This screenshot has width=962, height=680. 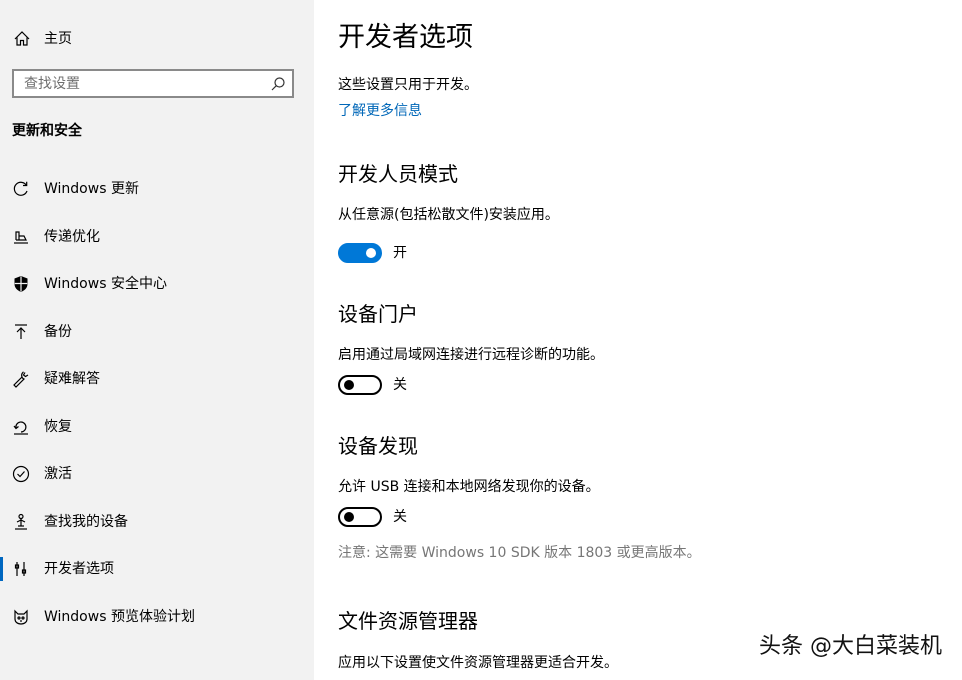 What do you see at coordinates (21, 237) in the screenshot?
I see `delivery-optimization-icon` at bounding box center [21, 237].